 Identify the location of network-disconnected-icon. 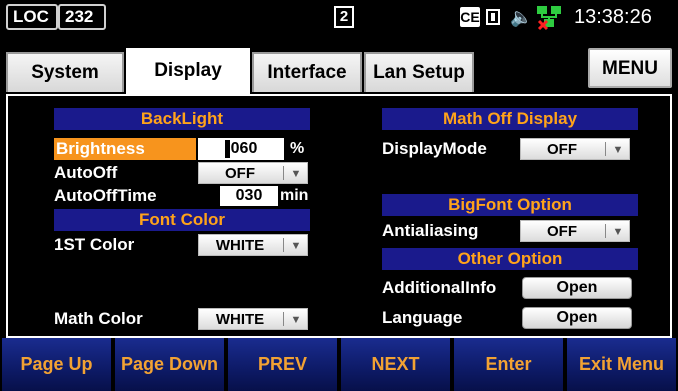
(549, 18).